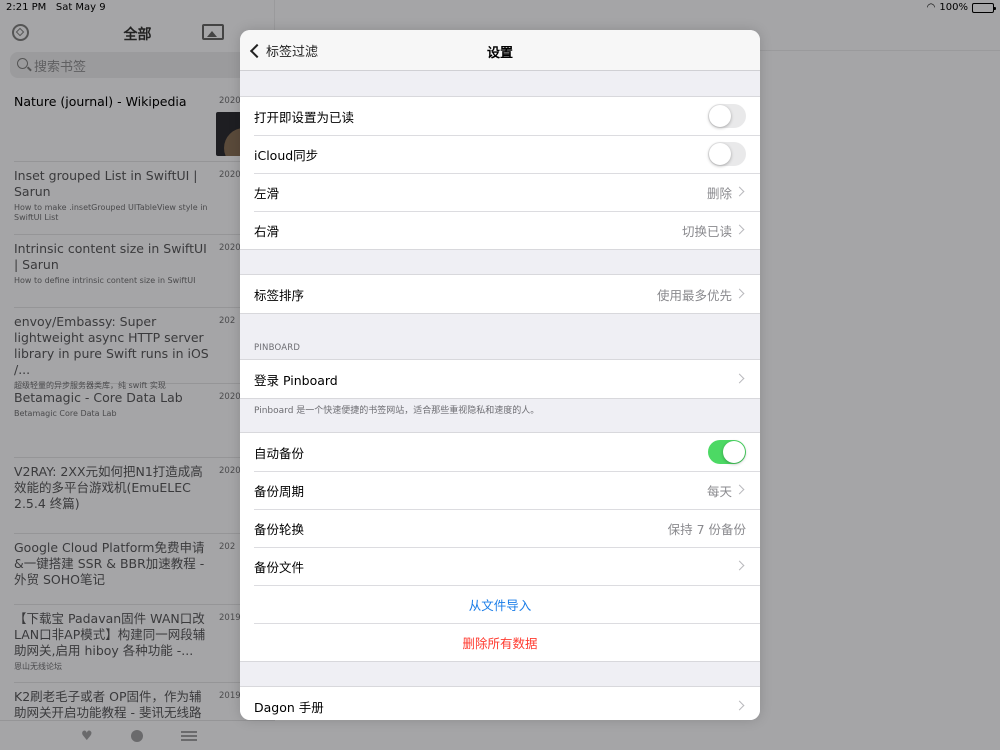 Image resolution: width=1000 pixels, height=750 pixels. I want to click on manual-label: Dagon 手册, so click(289, 707).